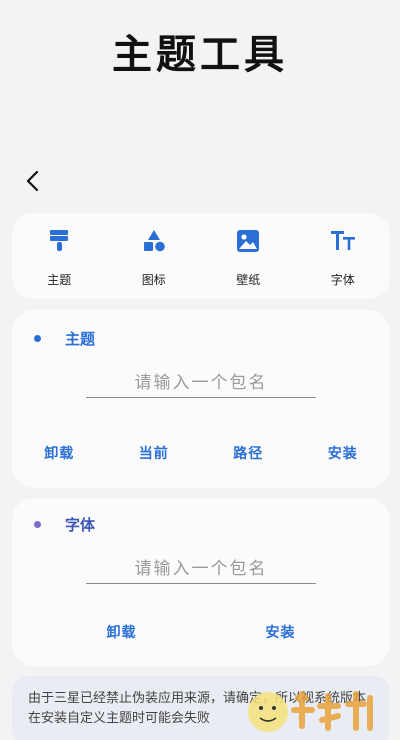 Image resolution: width=400 pixels, height=740 pixels. Describe the element at coordinates (153, 280) in the screenshot. I see `category-label: 图标` at that location.